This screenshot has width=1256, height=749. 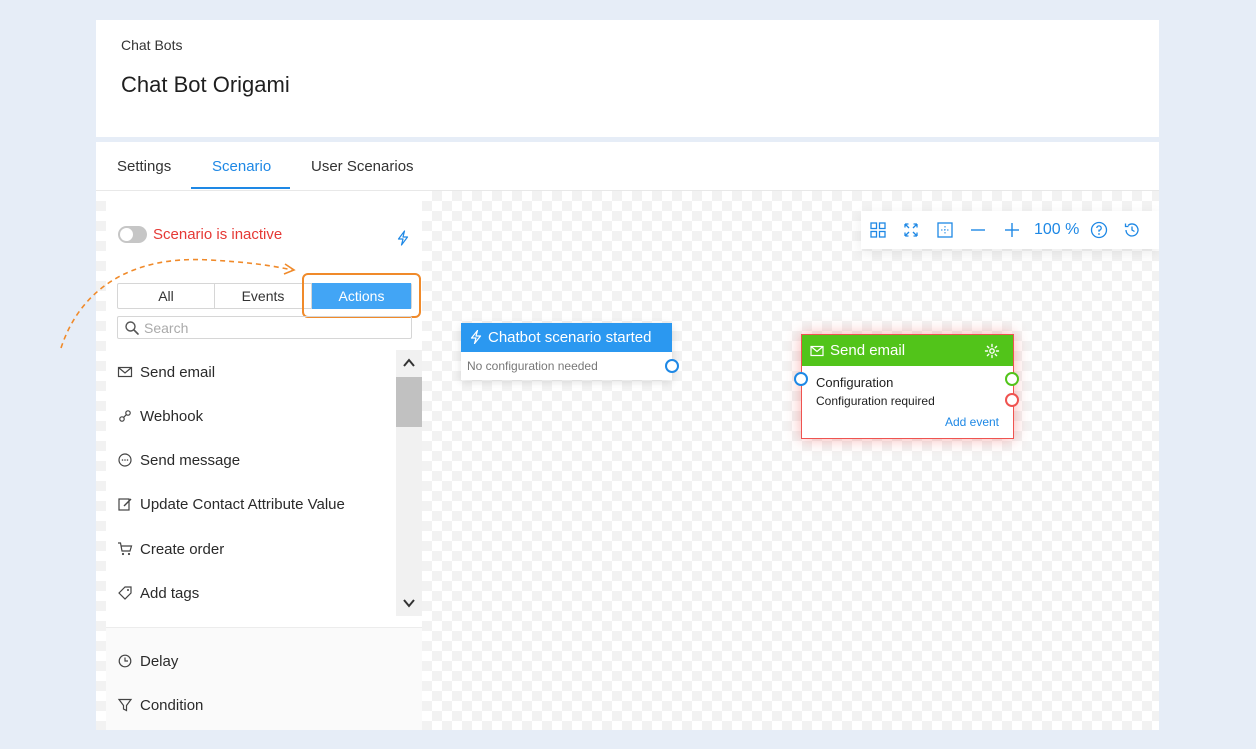 I want to click on action-label: Update Contact Attribute Value, so click(x=242, y=504).